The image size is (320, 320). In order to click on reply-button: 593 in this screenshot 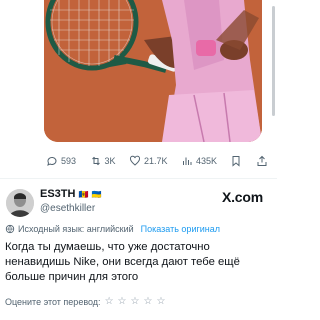, I will do `click(61, 161)`.